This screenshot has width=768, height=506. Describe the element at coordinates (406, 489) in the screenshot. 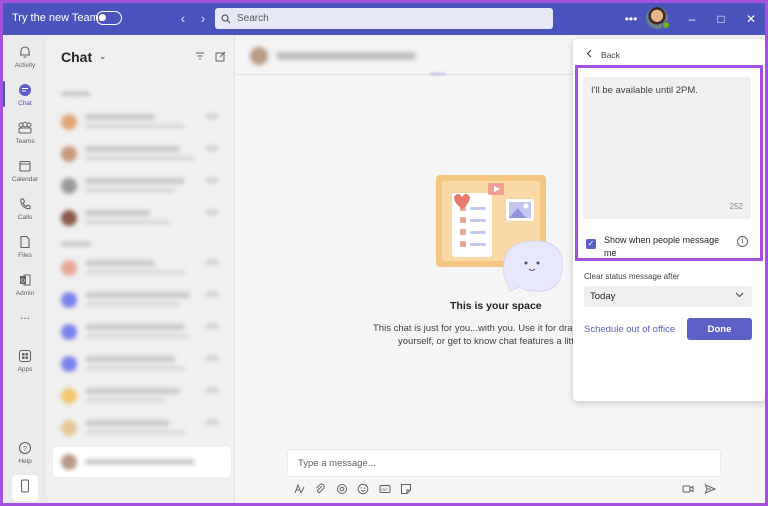

I see `sticker-icon` at that location.